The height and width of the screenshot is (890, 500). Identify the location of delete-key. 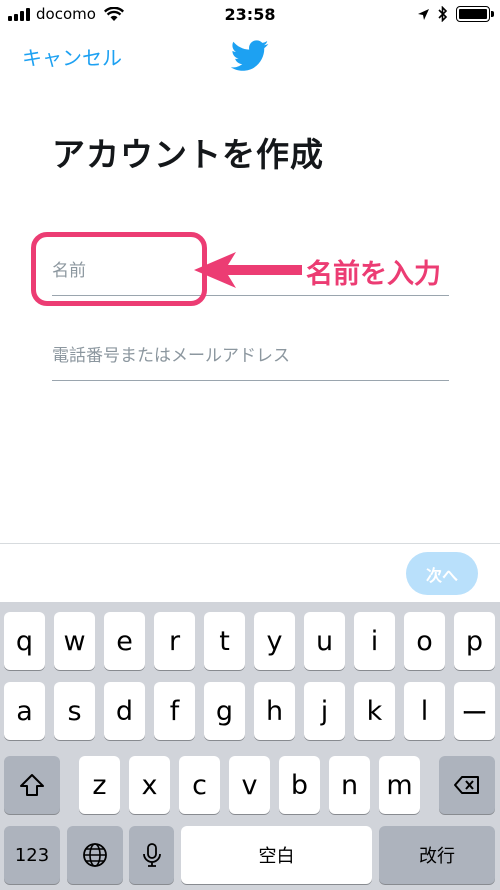
(467, 785).